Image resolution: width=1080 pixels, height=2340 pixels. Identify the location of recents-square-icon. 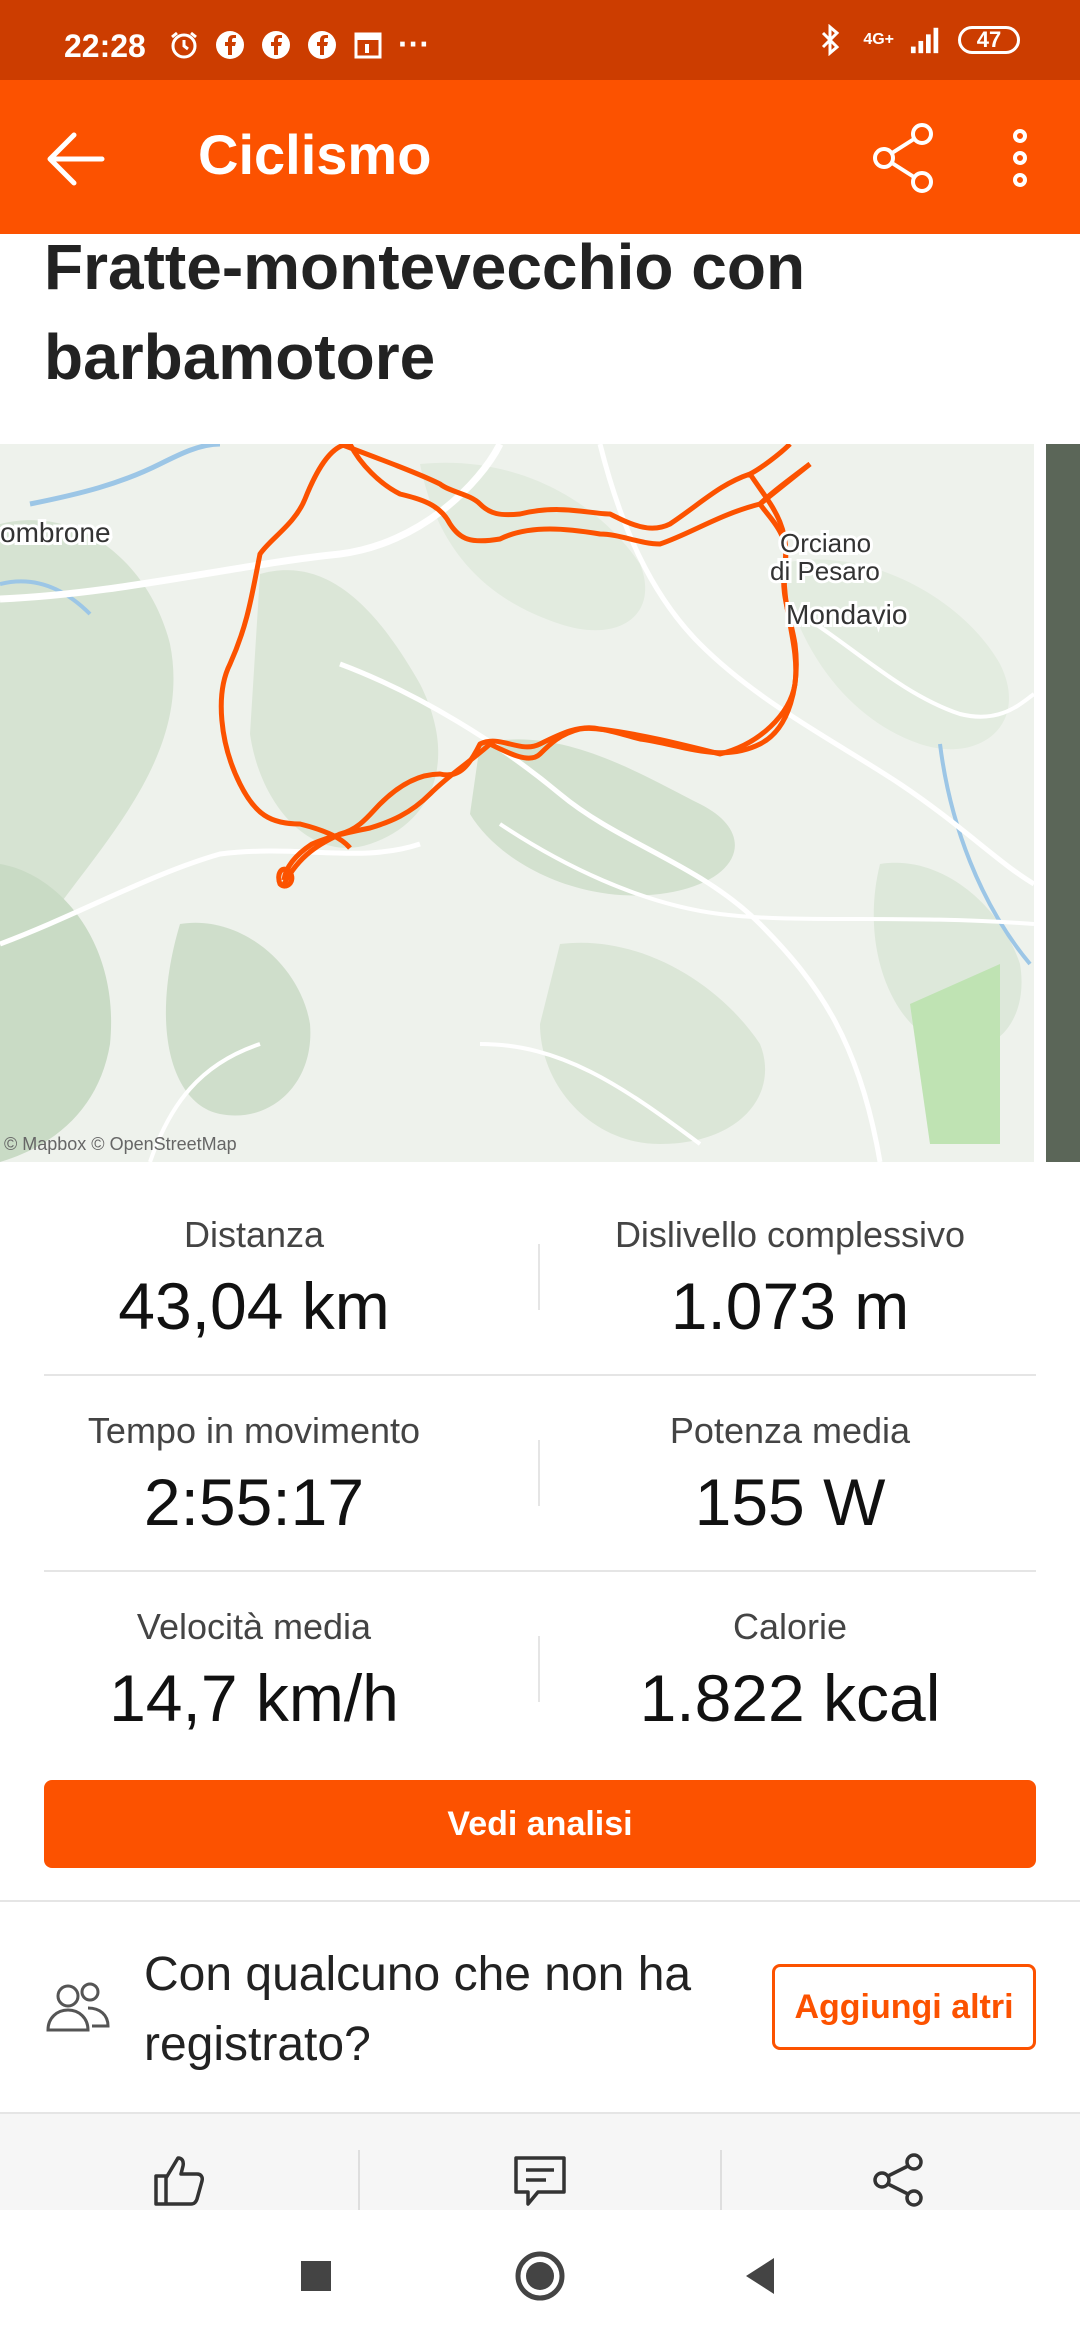
(316, 2276).